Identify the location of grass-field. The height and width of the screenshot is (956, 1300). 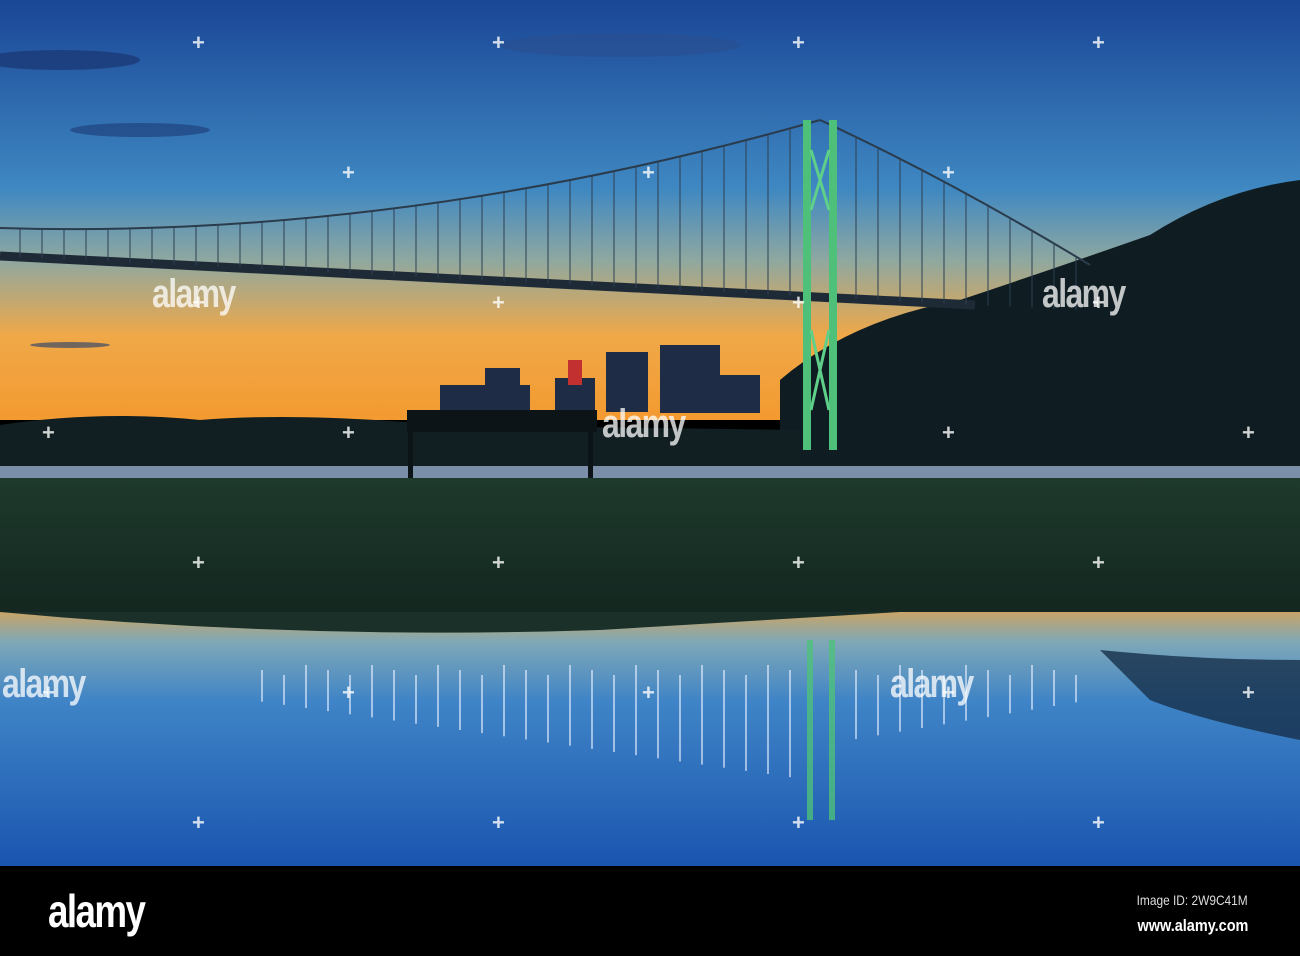
(650, 548).